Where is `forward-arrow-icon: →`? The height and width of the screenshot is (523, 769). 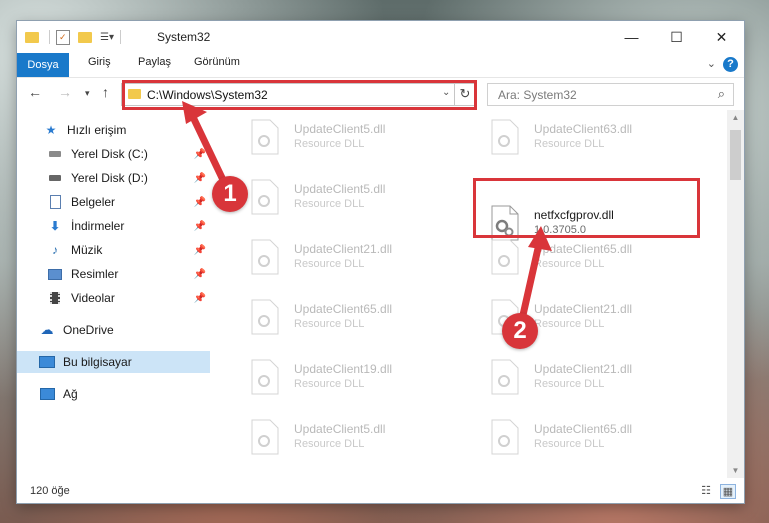 forward-arrow-icon: → is located at coordinates (65, 92).